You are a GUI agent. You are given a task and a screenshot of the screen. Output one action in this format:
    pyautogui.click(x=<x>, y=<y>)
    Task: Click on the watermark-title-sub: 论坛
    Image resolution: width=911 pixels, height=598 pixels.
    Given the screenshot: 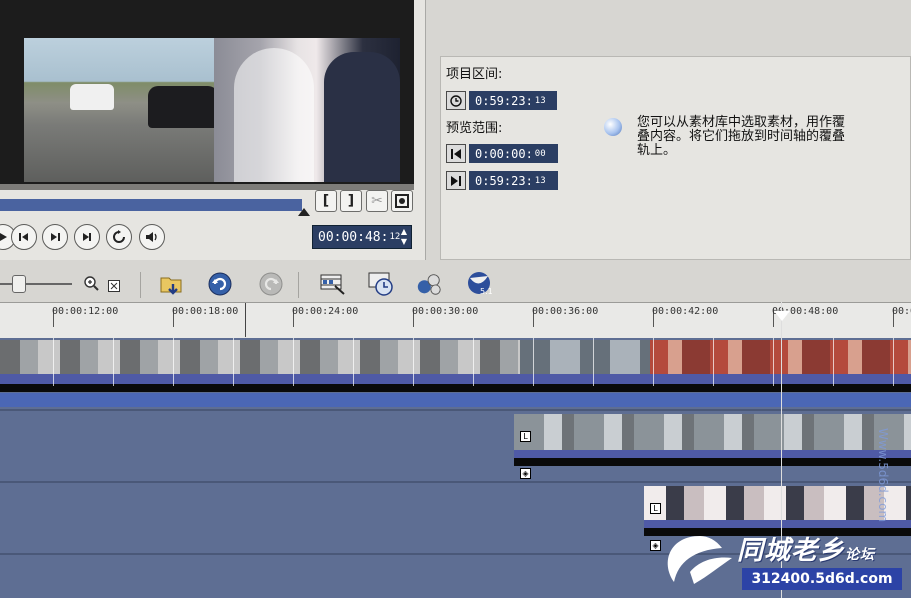 What is the action you would take?
    pyautogui.click(x=860, y=555)
    